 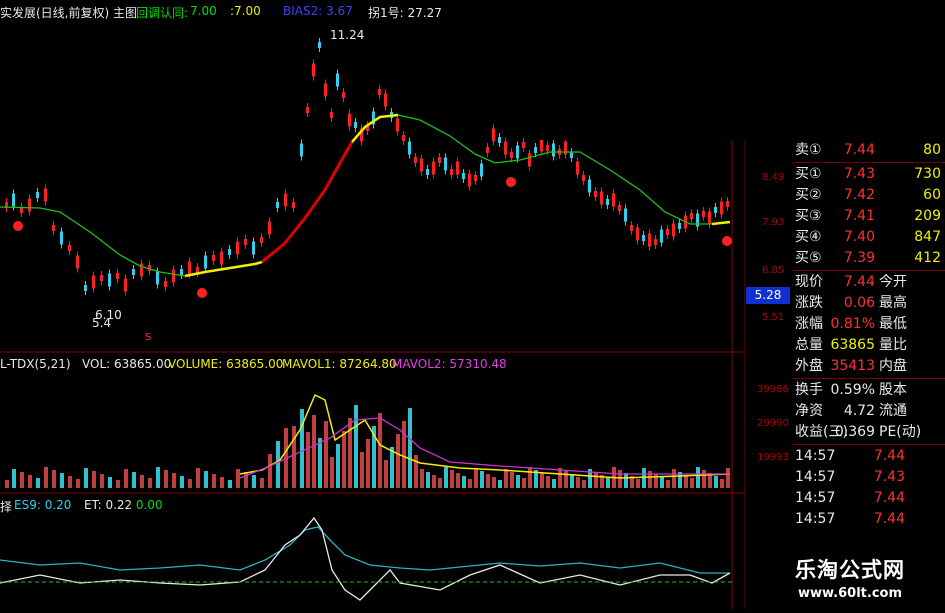 What do you see at coordinates (809, 345) in the screenshot?
I see `quote-row-label: 总量` at bounding box center [809, 345].